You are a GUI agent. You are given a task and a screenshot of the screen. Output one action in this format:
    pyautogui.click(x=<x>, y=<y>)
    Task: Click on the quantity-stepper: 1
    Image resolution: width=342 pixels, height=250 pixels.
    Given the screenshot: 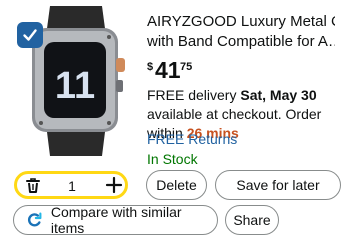 What is the action you would take?
    pyautogui.click(x=71, y=185)
    